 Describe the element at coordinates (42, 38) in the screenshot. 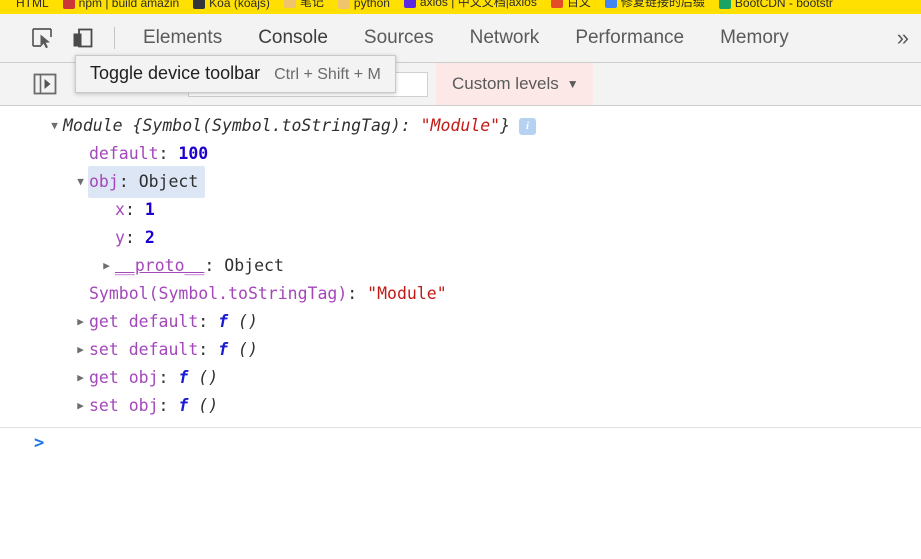

I see `inspect-element-icon` at that location.